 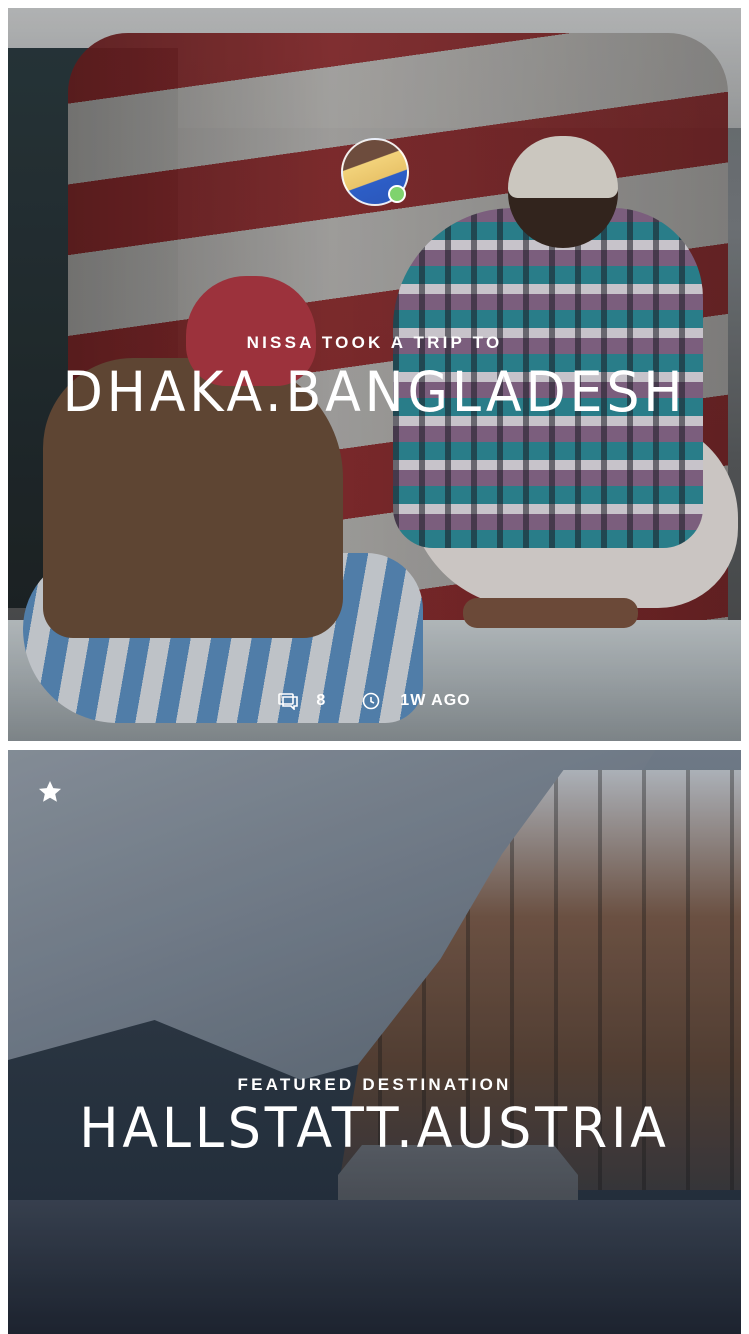 I want to click on time-ago: 1W AGO, so click(x=435, y=700).